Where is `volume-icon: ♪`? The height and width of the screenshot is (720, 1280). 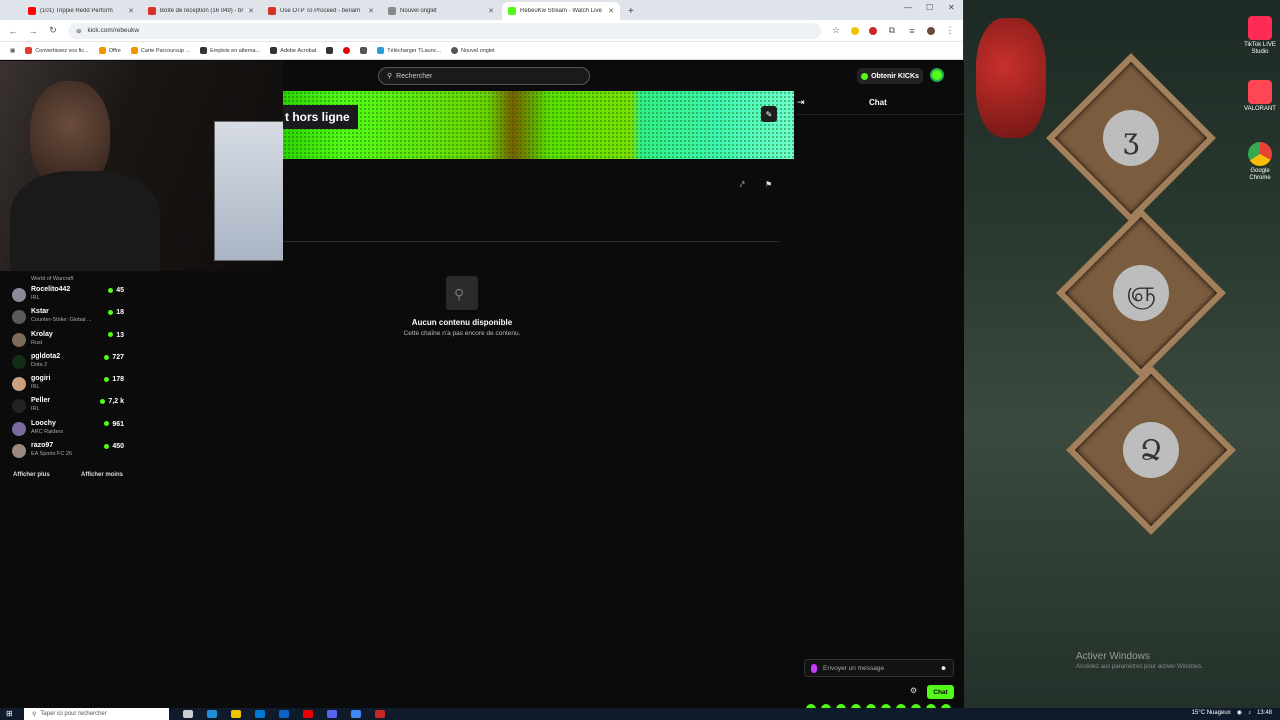 volume-icon: ♪ is located at coordinates (1249, 713).